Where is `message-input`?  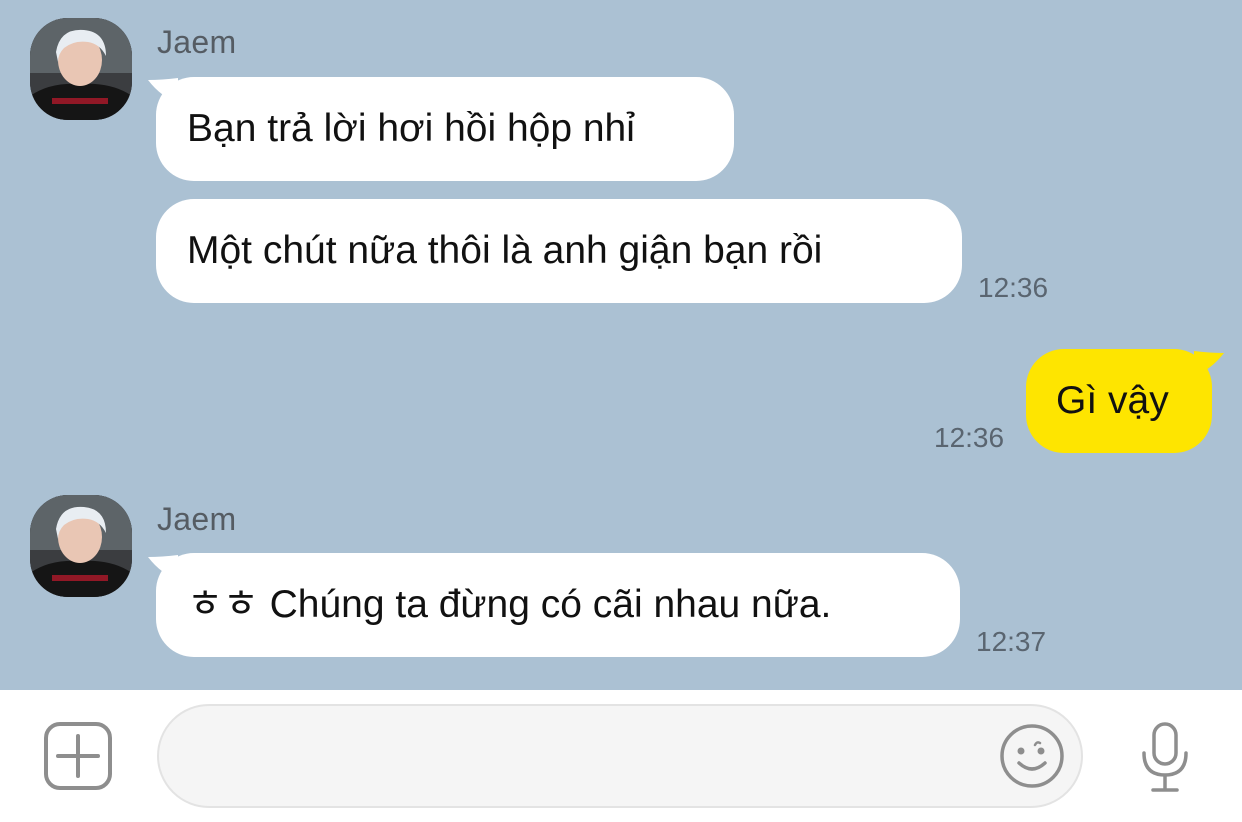
message-input is located at coordinates (620, 756).